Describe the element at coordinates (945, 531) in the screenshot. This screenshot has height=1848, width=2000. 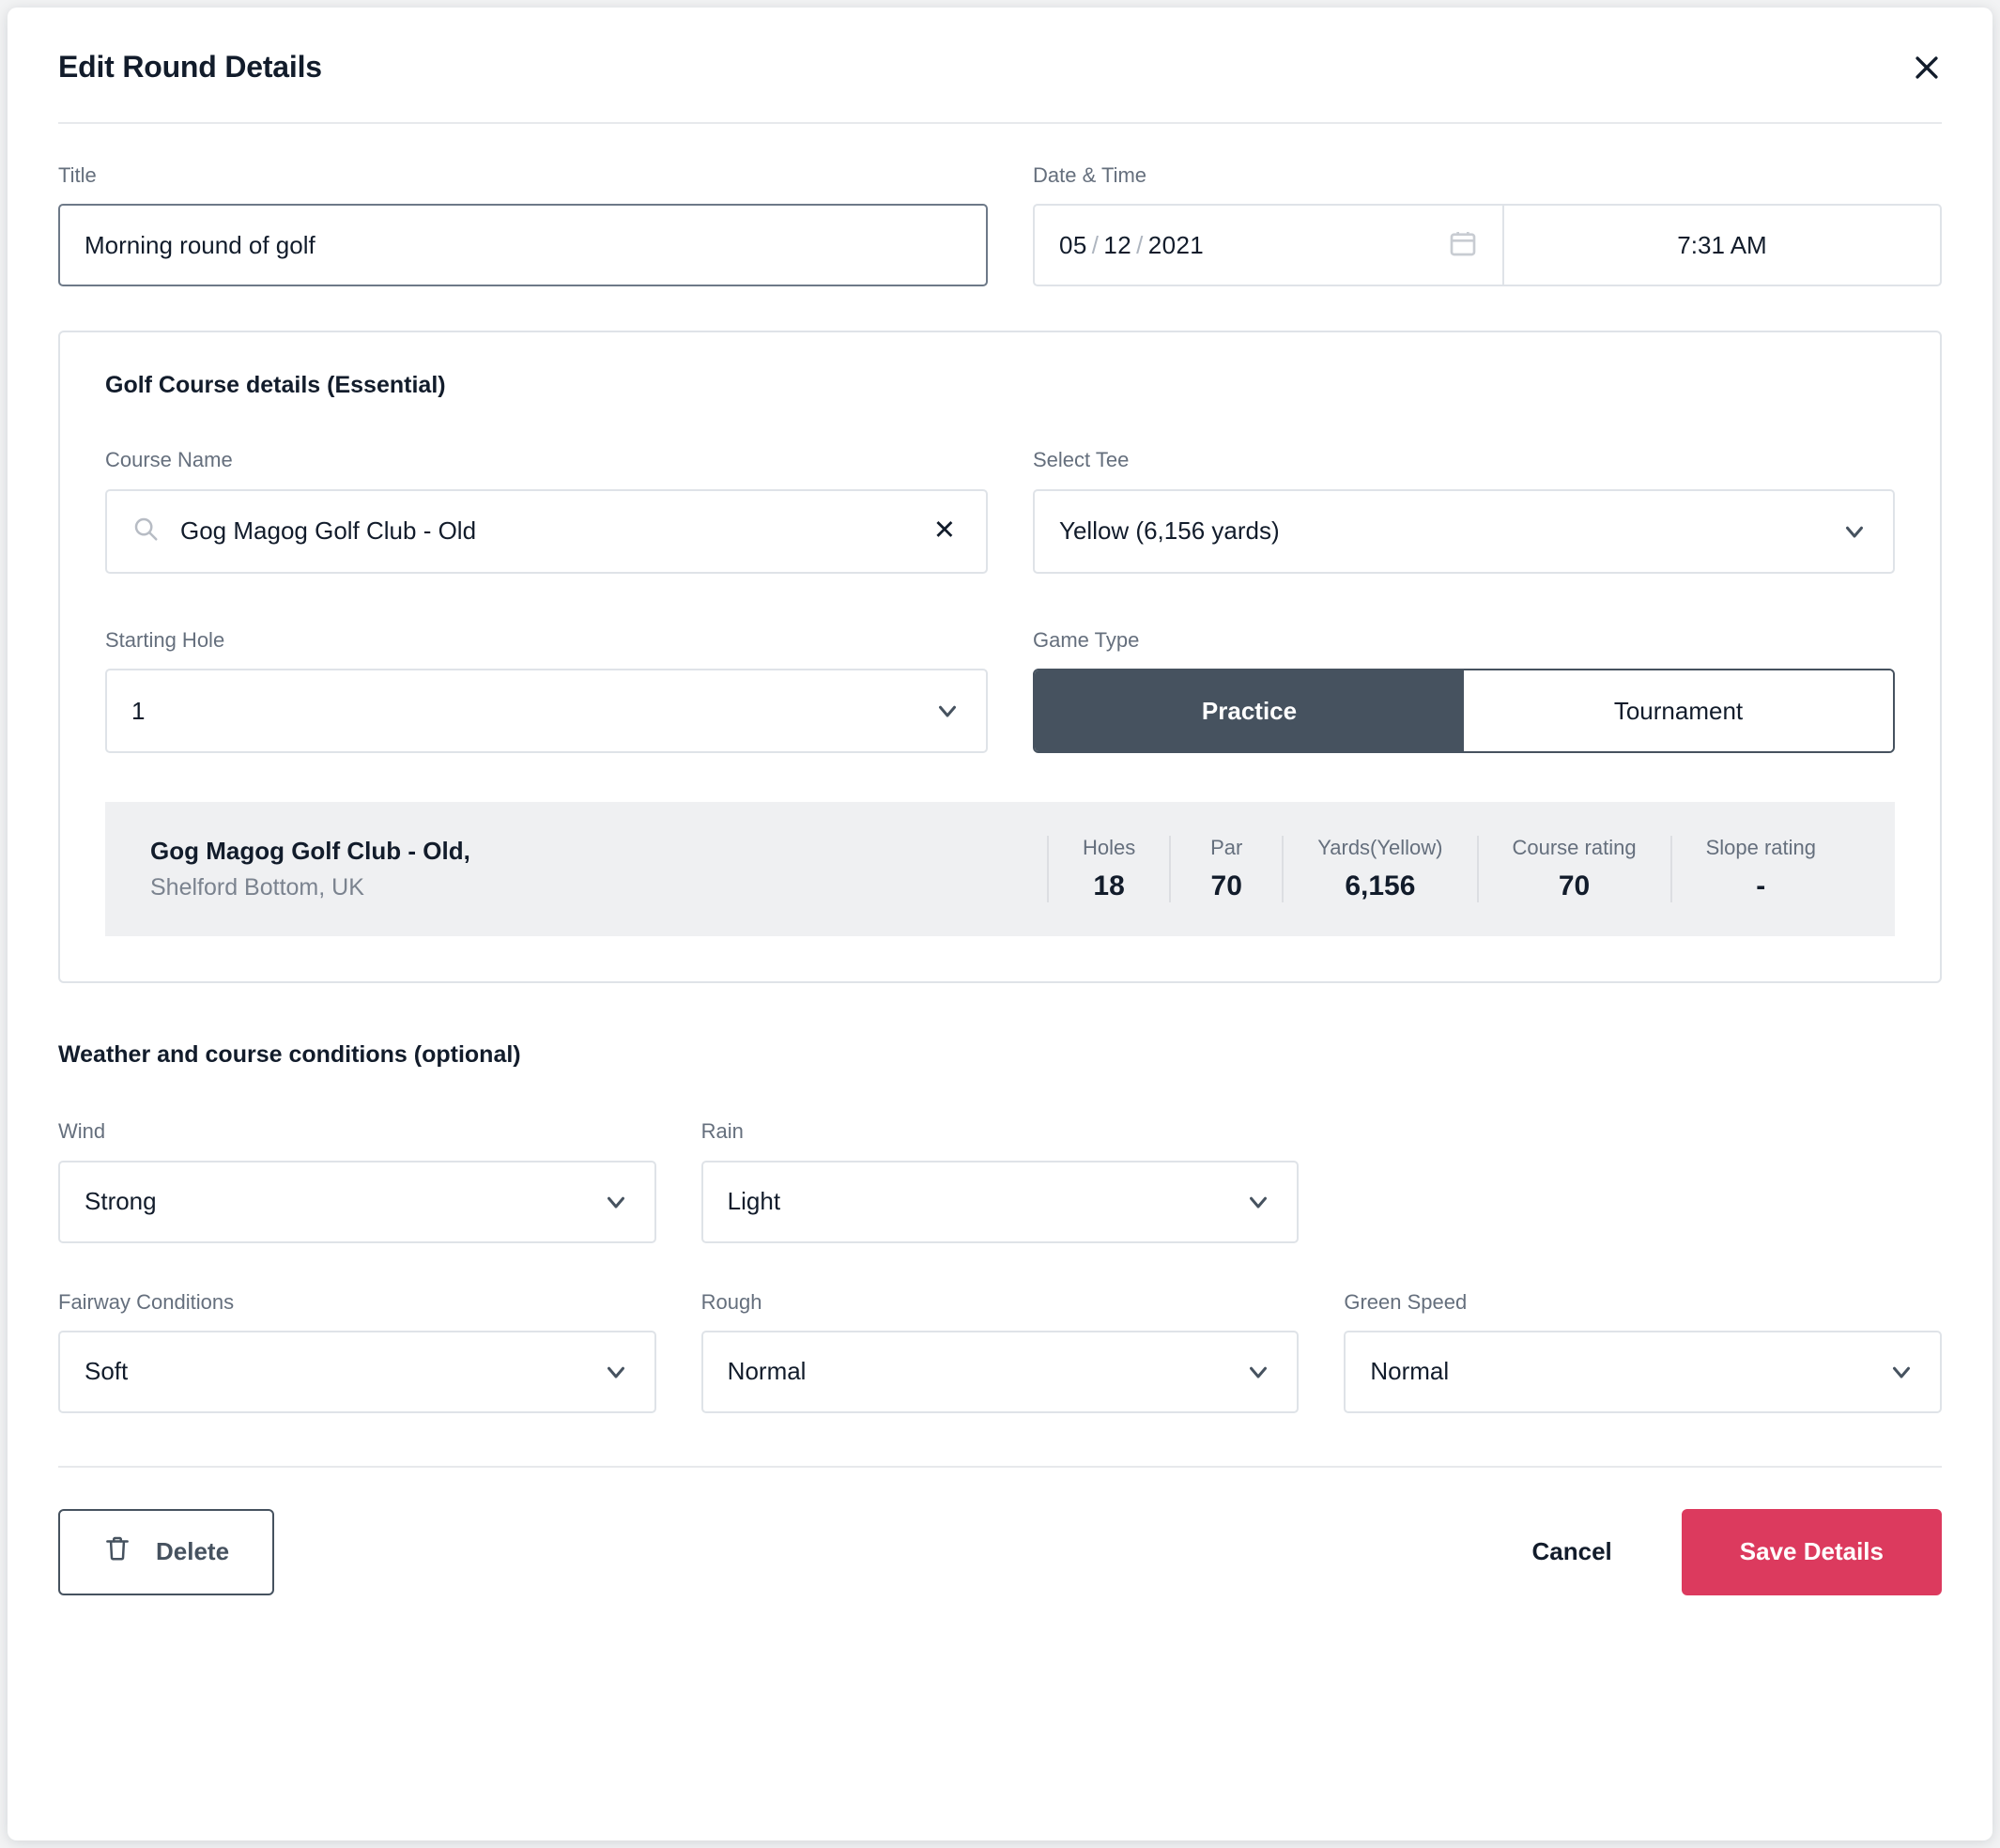
I see `clear-course-name-icon: ✕` at that location.